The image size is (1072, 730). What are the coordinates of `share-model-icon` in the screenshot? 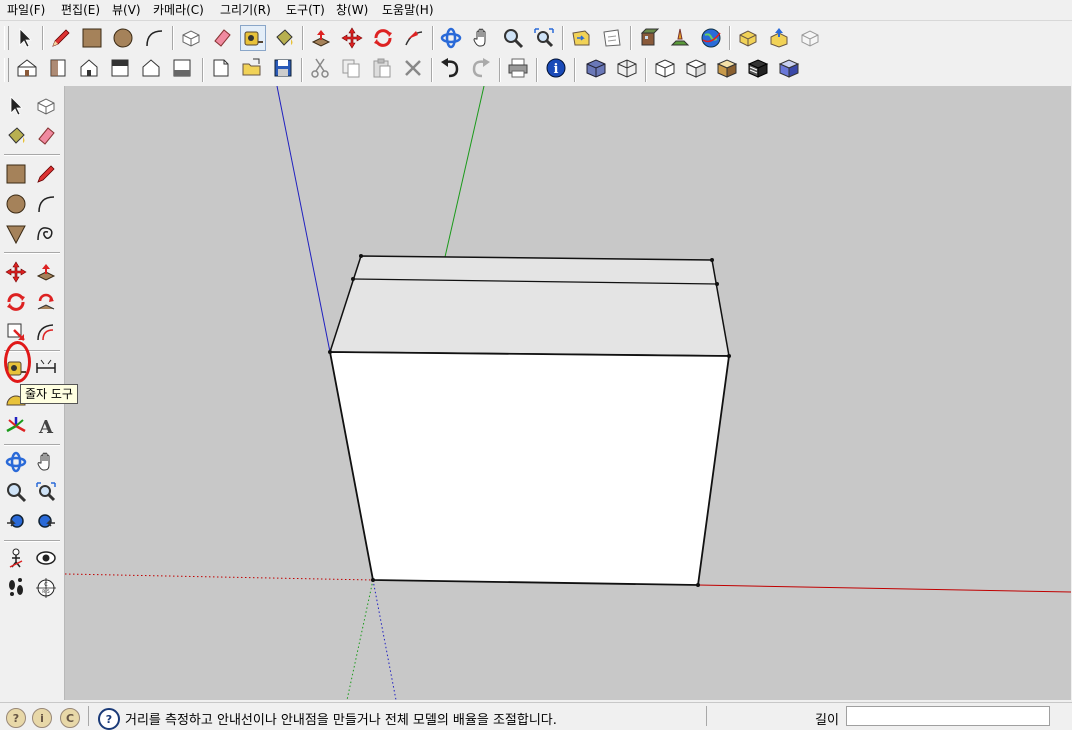 It's located at (612, 38).